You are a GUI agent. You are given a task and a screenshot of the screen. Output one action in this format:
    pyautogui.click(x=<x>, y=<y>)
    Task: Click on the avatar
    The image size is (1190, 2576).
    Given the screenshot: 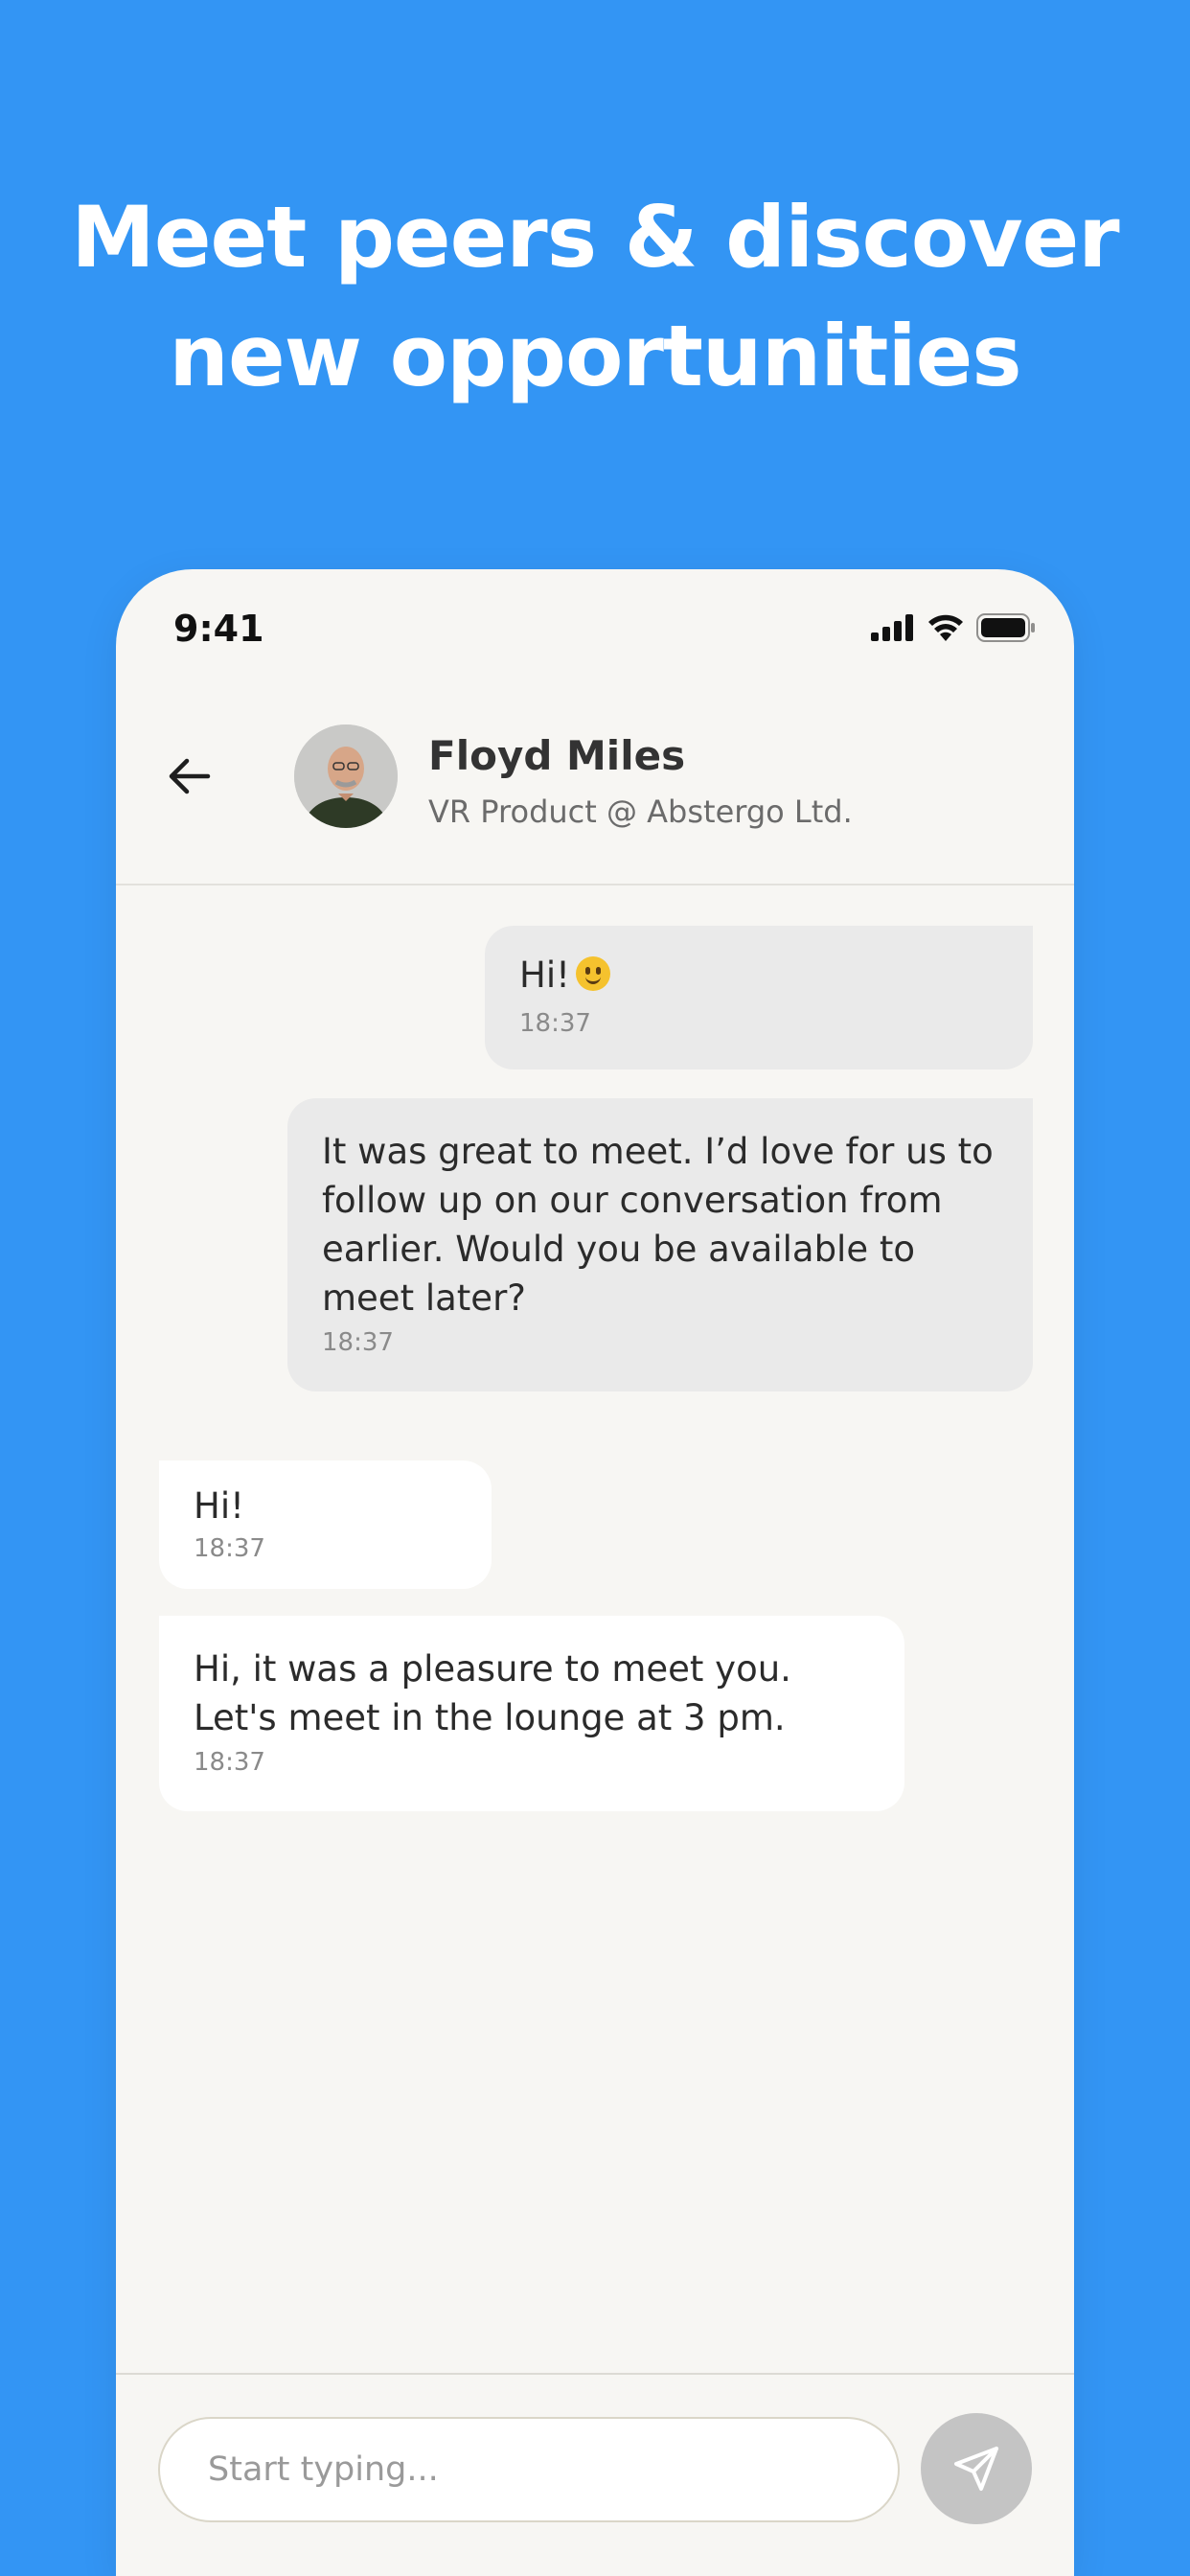 What is the action you would take?
    pyautogui.click(x=346, y=776)
    